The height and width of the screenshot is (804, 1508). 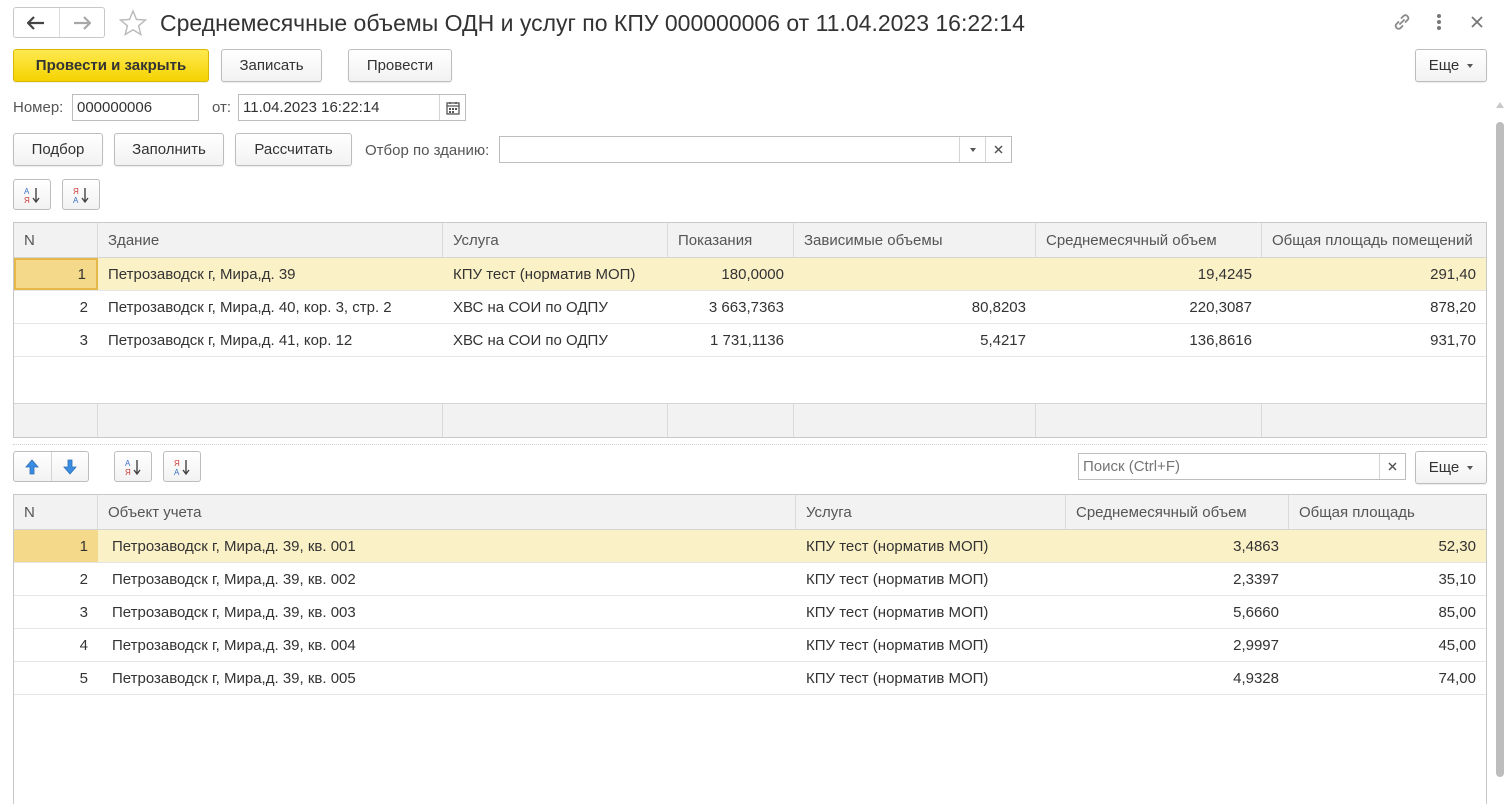 What do you see at coordinates (400, 65) in the screenshot?
I see `post-button: Провести` at bounding box center [400, 65].